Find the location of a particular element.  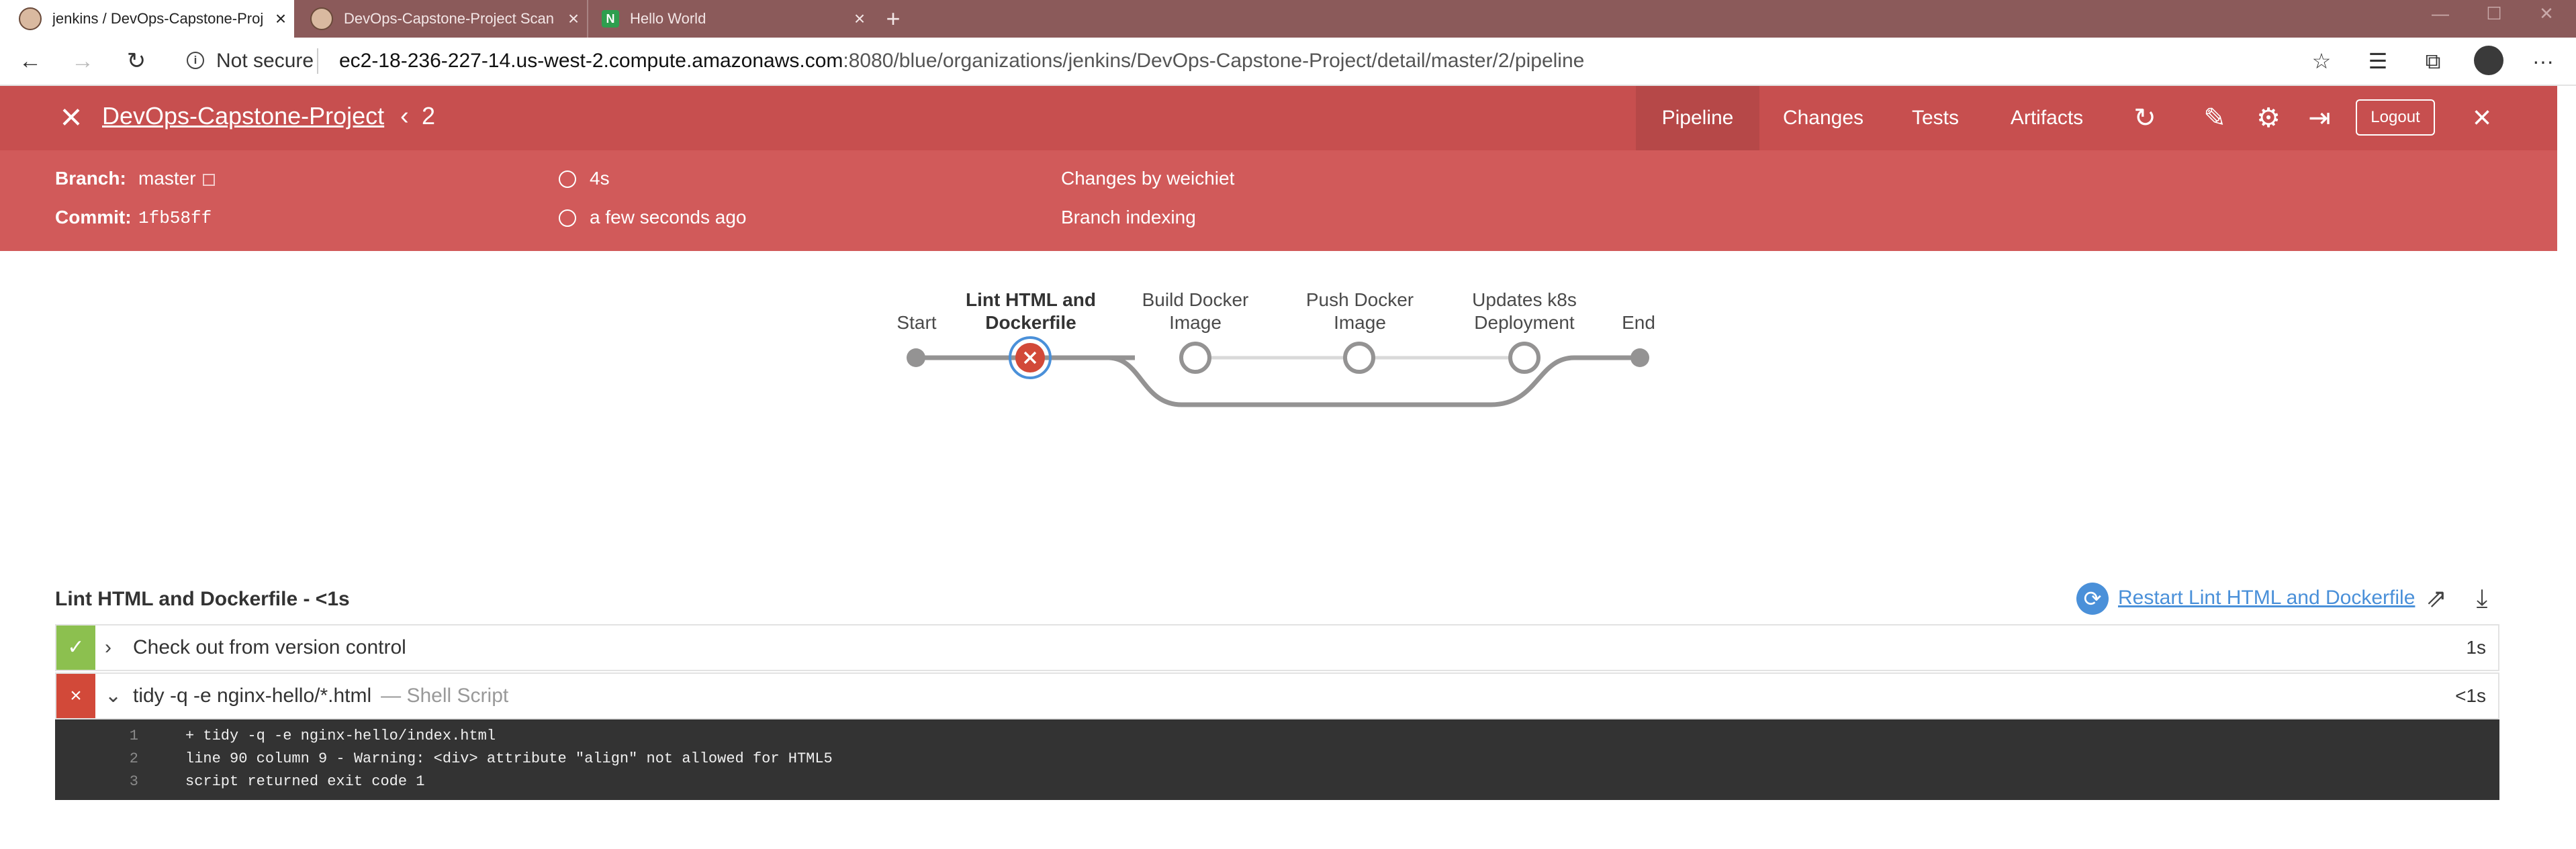

step-name: Check out from version control is located at coordinates (269, 647).